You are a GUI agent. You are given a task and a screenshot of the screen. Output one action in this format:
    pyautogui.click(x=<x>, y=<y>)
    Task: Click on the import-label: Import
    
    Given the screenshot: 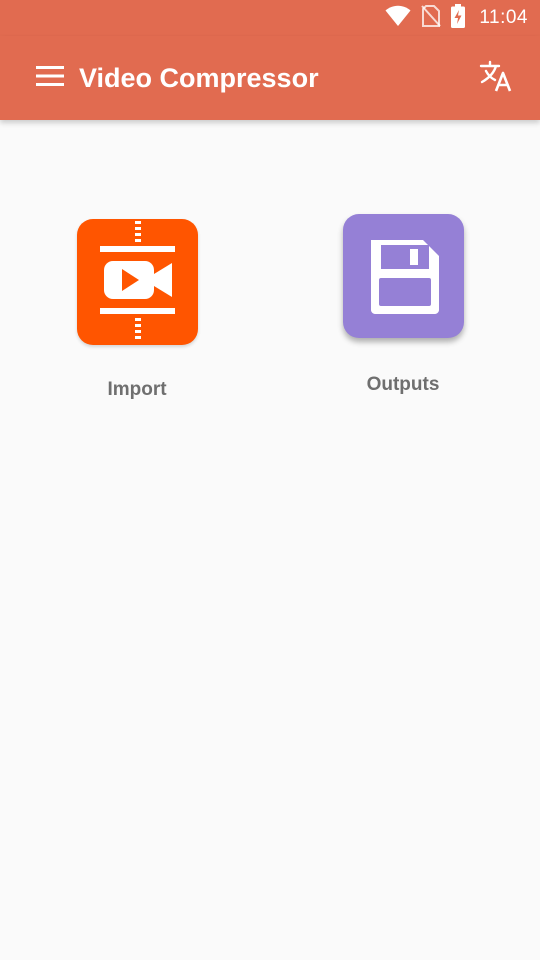 What is the action you would take?
    pyautogui.click(x=137, y=389)
    